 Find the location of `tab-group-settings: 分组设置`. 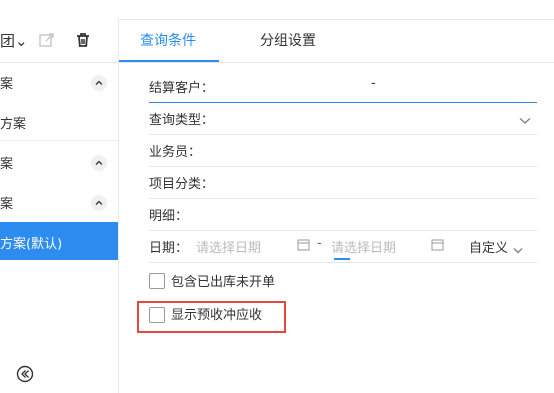

tab-group-settings: 分组设置 is located at coordinates (288, 40).